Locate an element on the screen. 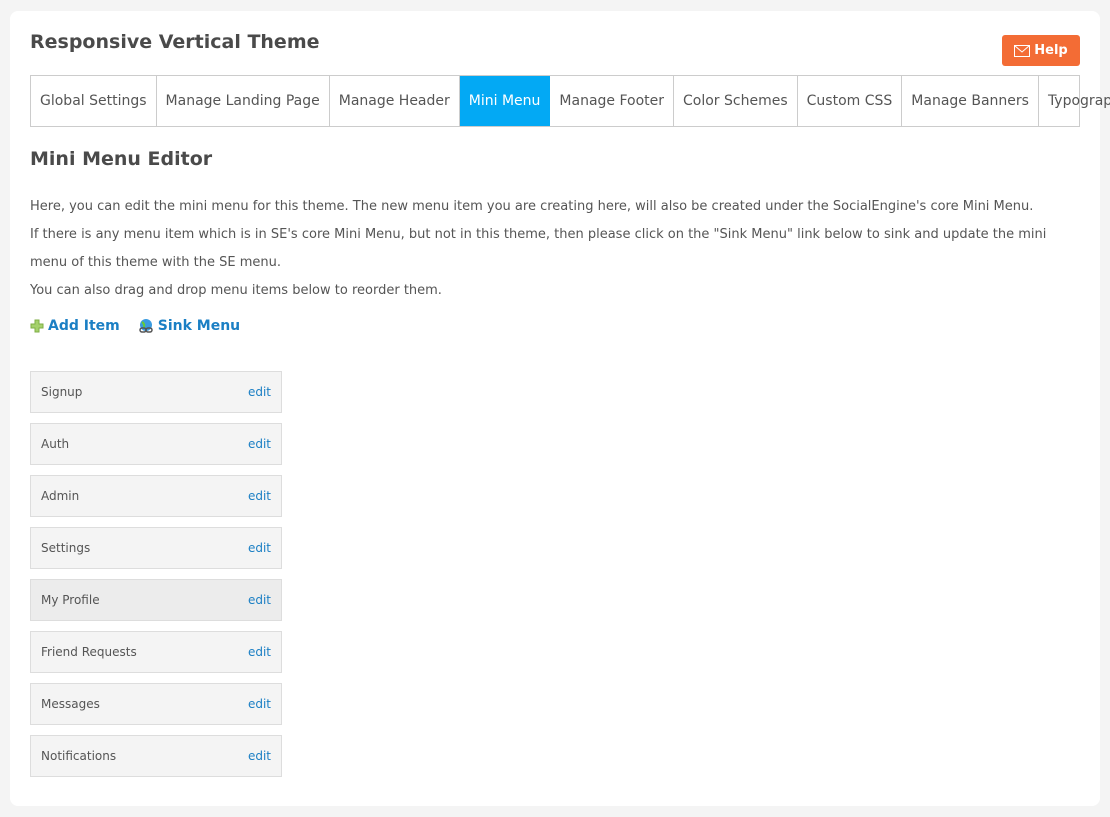 The height and width of the screenshot is (817, 1110). tab-custom-css: Custom CSS is located at coordinates (850, 101).